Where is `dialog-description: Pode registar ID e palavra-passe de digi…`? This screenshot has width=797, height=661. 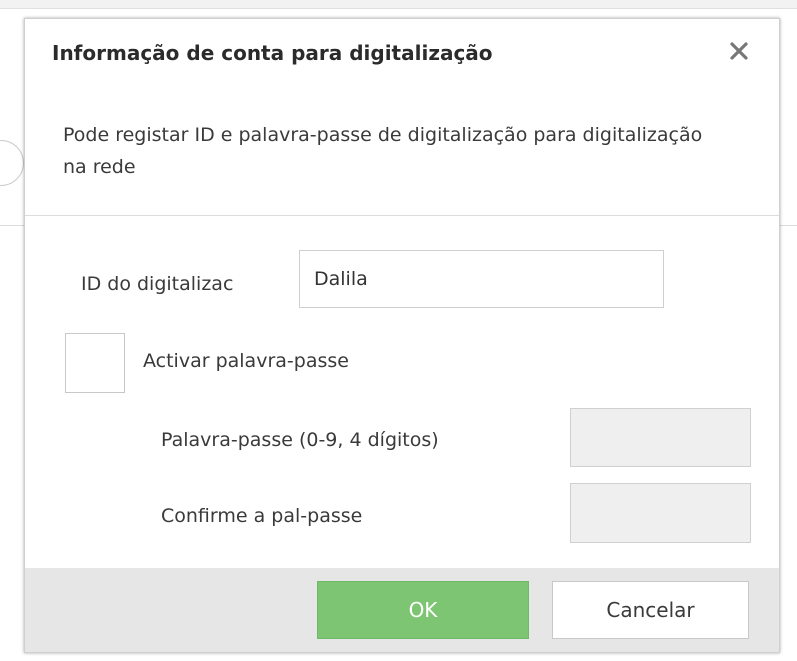 dialog-description: Pode registar ID e palavra-passe de digi… is located at coordinates (383, 151).